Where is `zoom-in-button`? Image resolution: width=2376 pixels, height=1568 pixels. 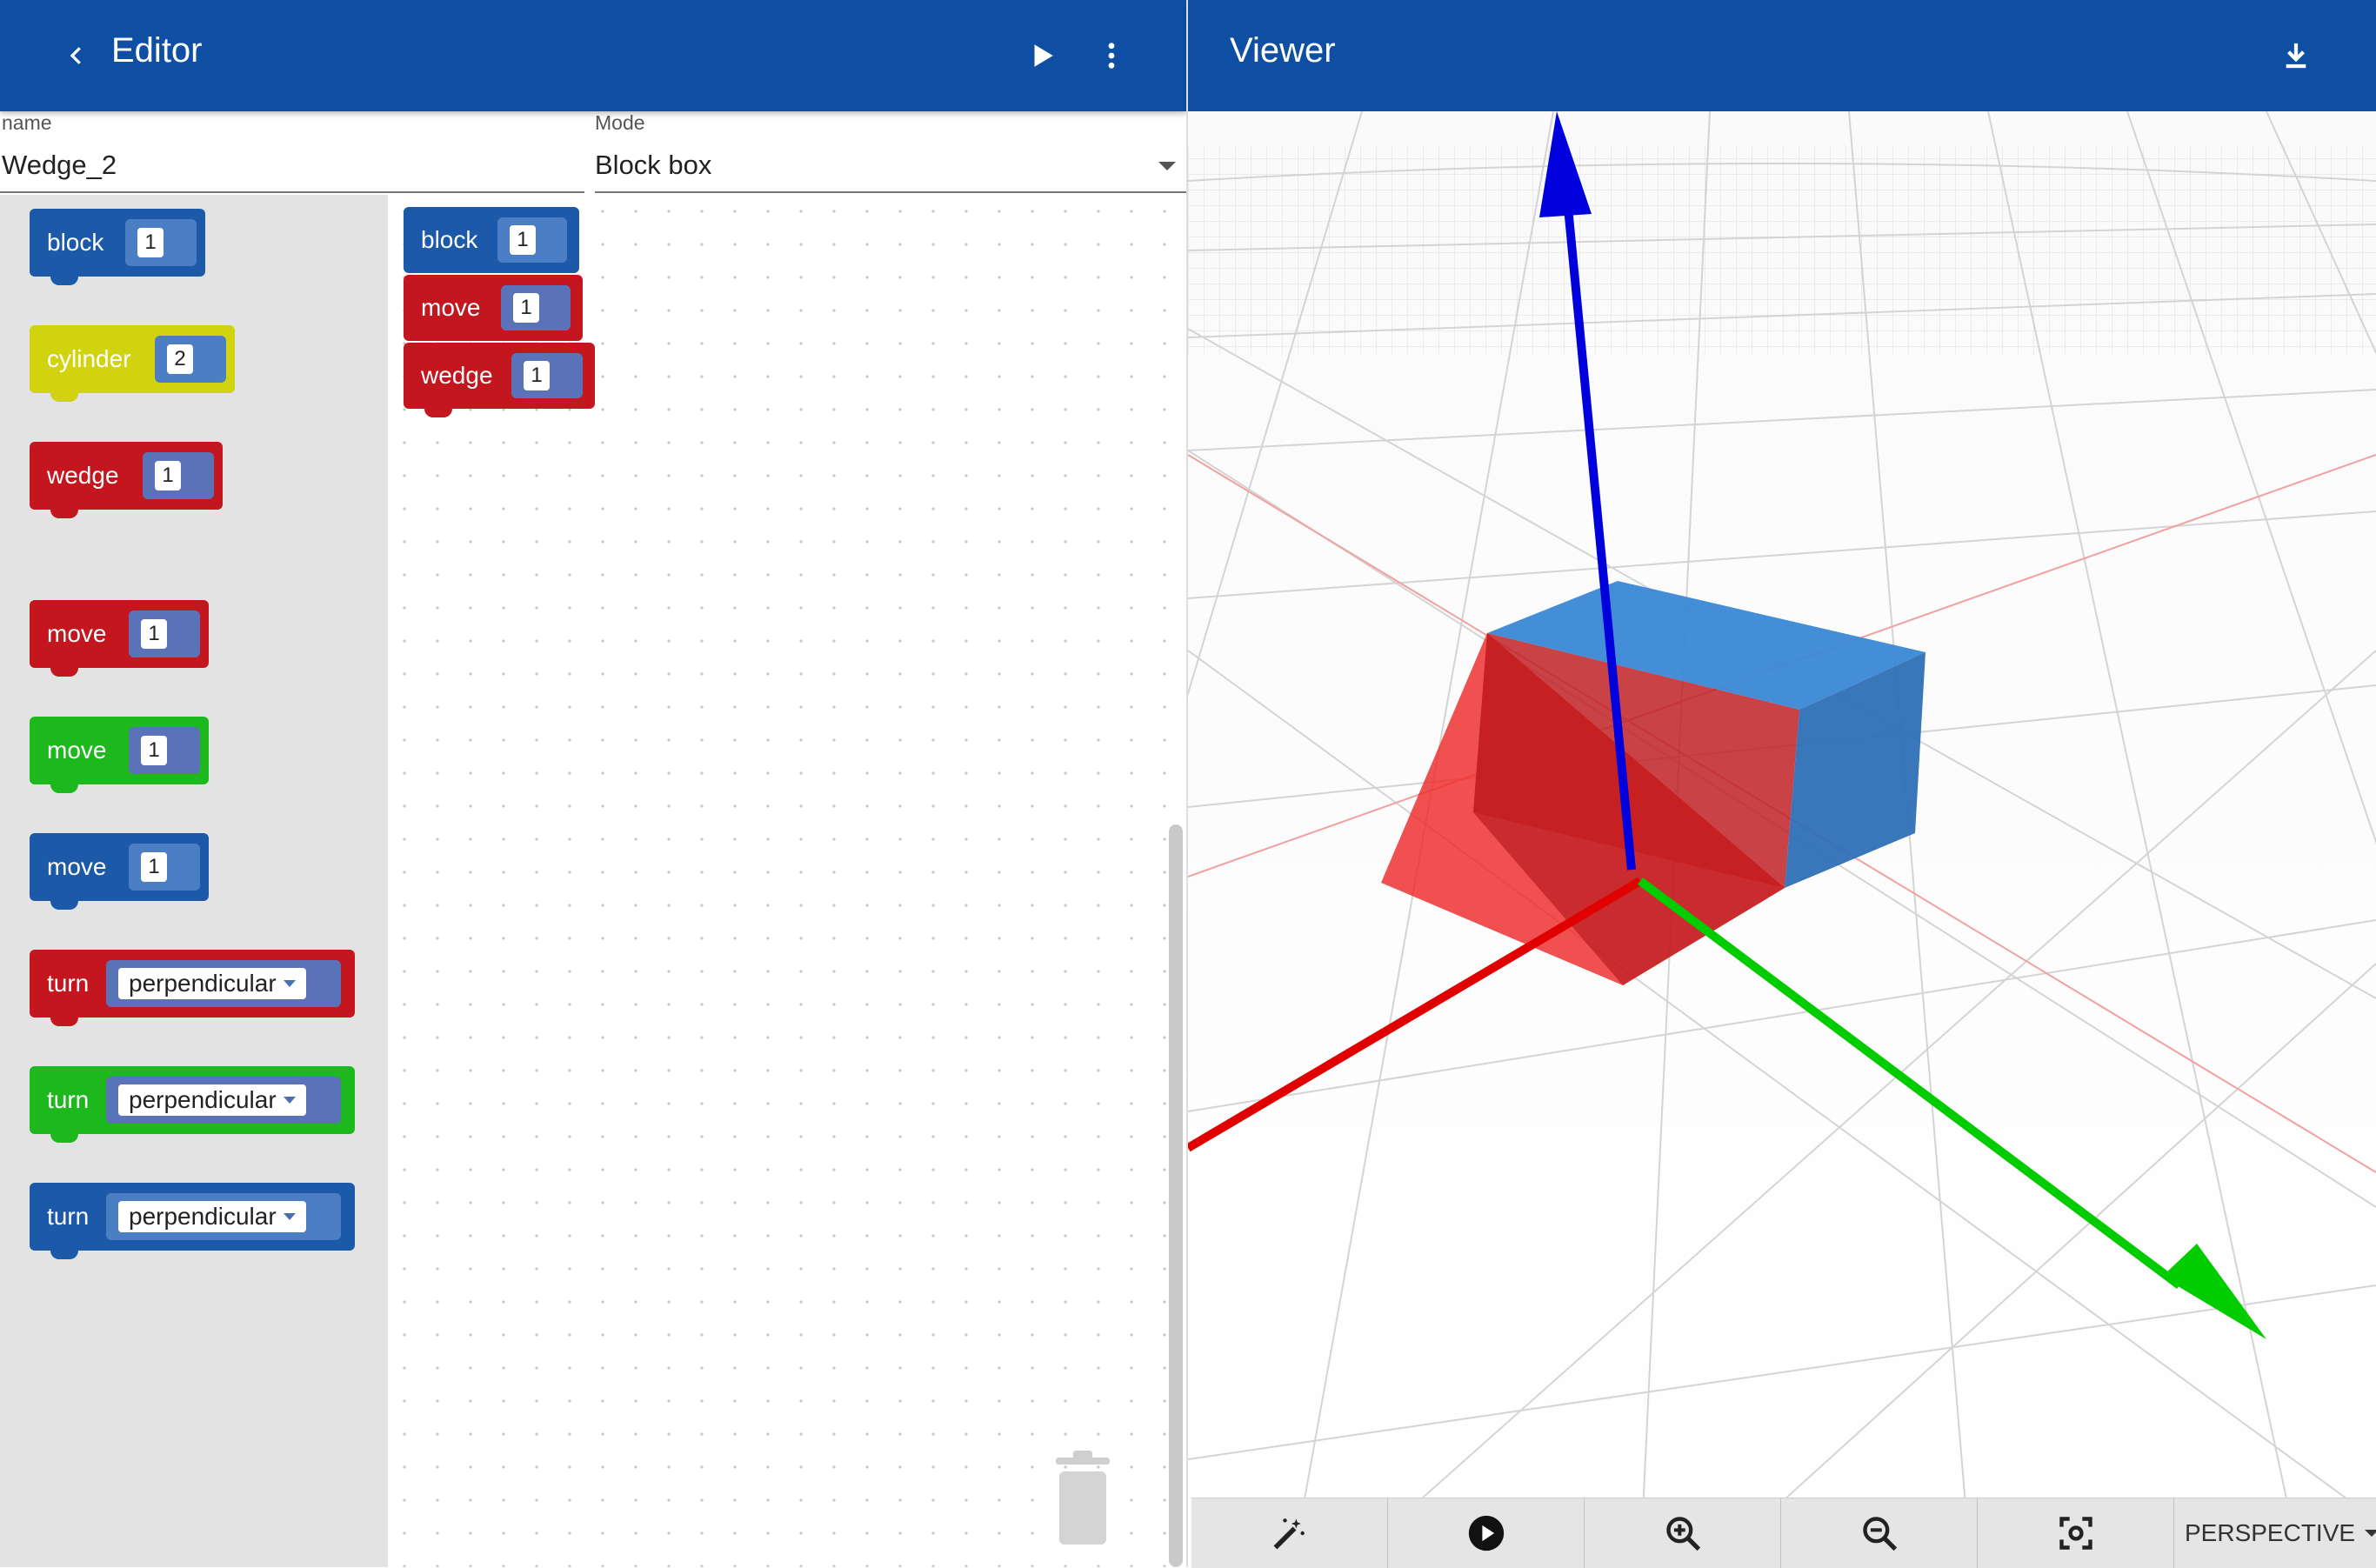 zoom-in-button is located at coordinates (1683, 1533).